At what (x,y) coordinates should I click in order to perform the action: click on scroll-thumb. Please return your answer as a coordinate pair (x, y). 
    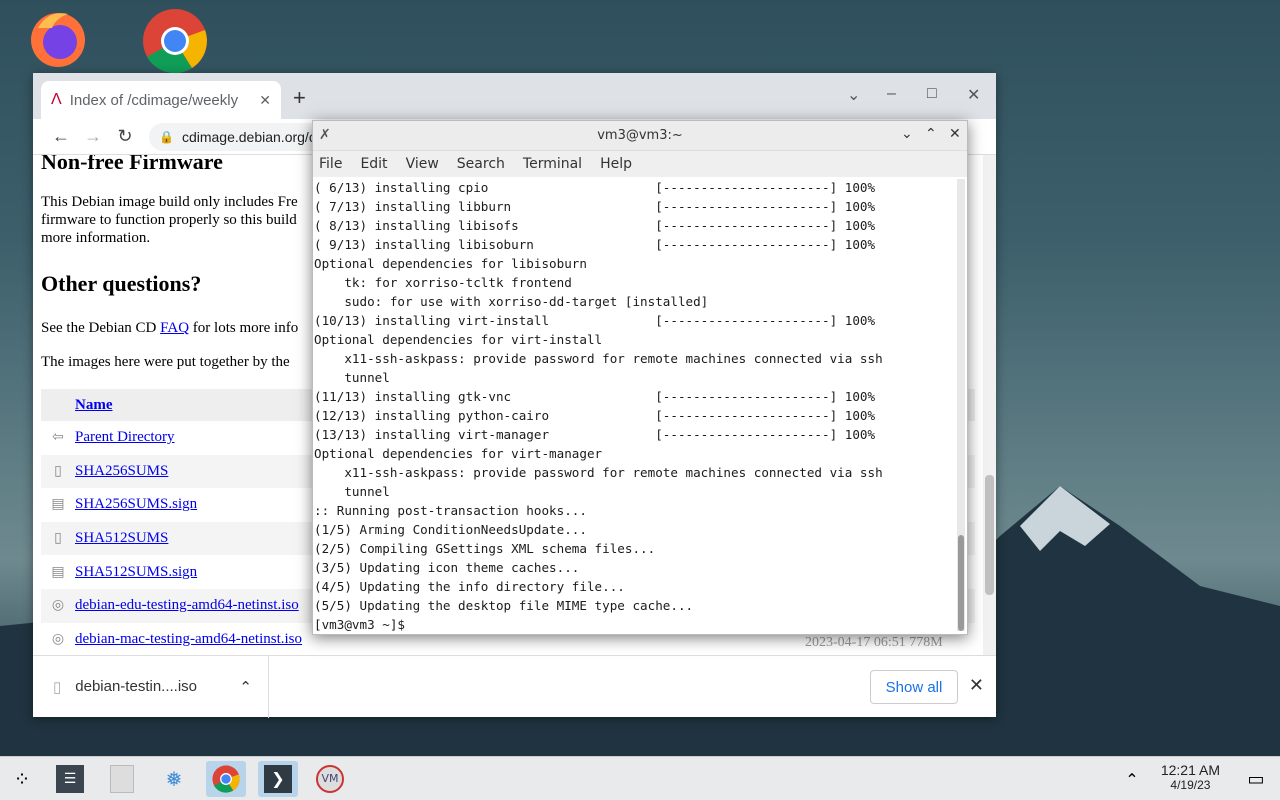
    Looking at the image, I should click on (989, 535).